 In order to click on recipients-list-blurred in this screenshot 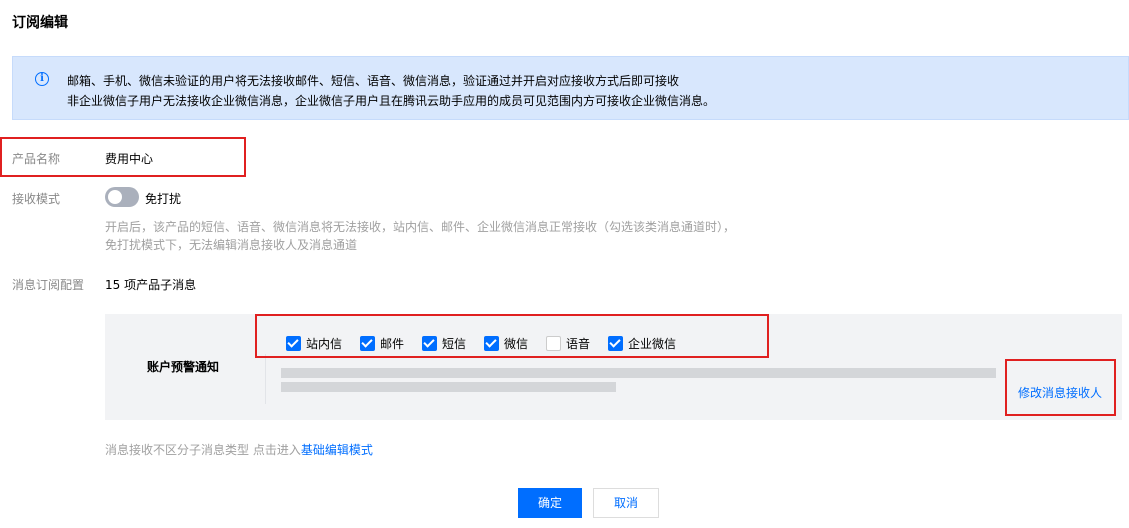, I will do `click(638, 381)`.